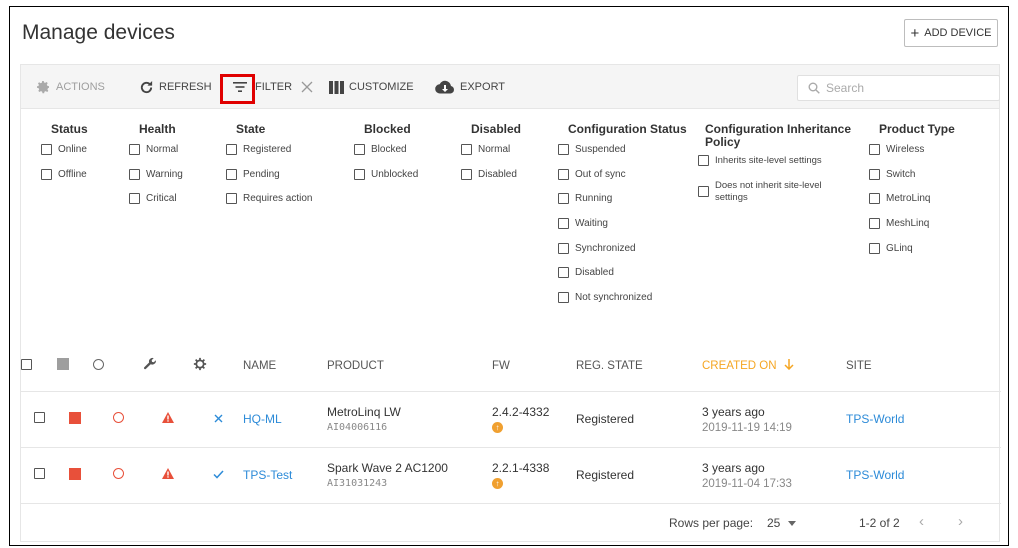 This screenshot has width=1018, height=548. I want to click on filter-option-registered: Registered, so click(269, 156).